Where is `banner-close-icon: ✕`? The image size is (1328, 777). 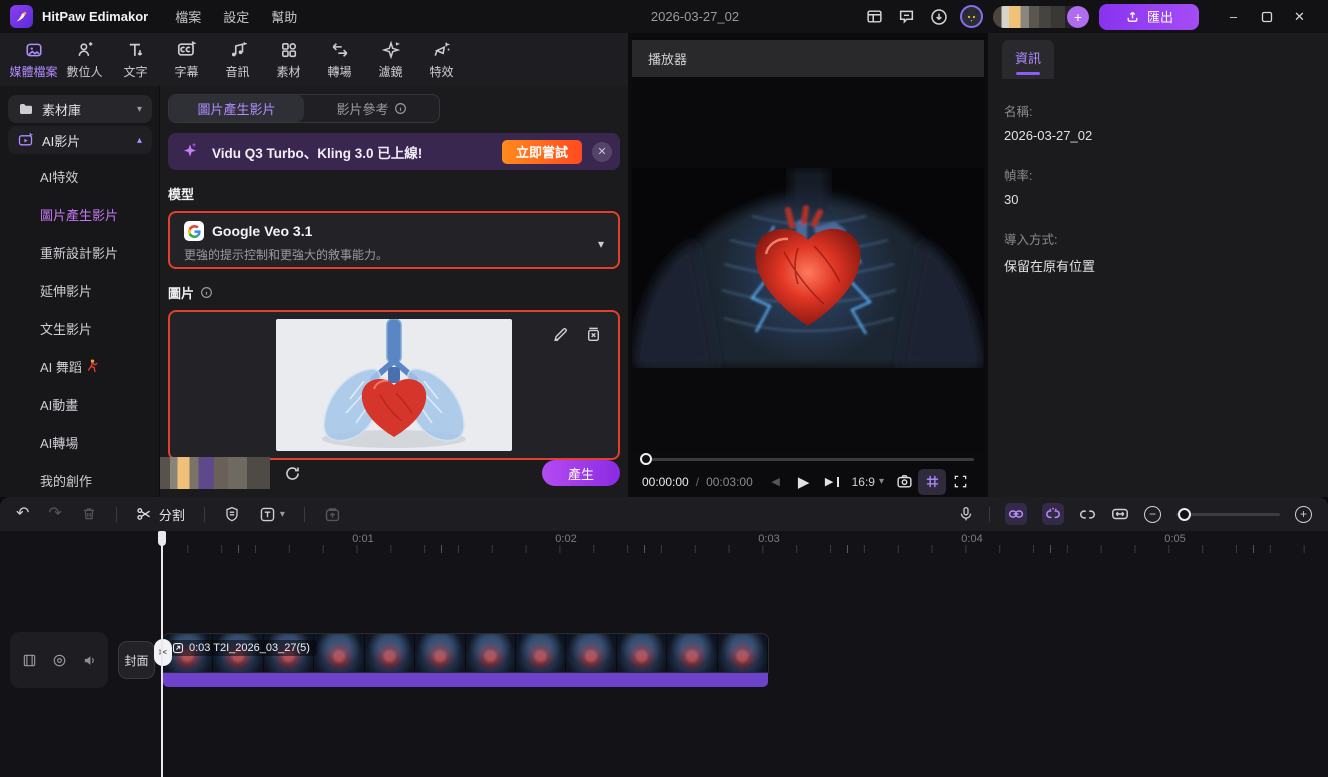
banner-close-icon: ✕ is located at coordinates (602, 151).